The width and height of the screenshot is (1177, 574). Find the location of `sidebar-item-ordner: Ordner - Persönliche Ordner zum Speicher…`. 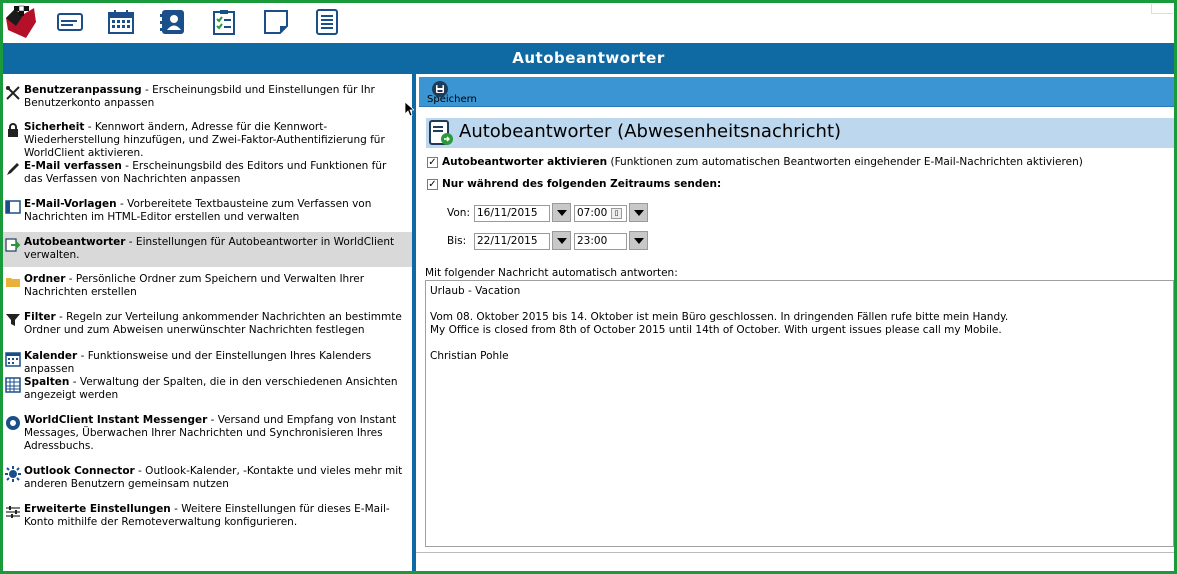

sidebar-item-ordner: Ordner - Persönliche Ordner zum Speicher… is located at coordinates (207, 286).